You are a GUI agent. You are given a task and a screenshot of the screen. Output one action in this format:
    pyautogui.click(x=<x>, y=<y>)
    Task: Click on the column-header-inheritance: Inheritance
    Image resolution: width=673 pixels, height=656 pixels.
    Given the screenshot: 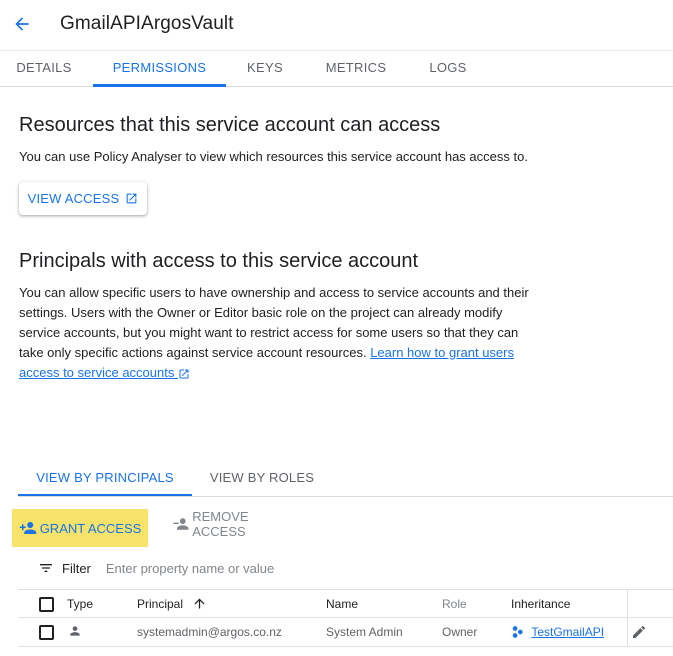 What is the action you would take?
    pyautogui.click(x=540, y=604)
    